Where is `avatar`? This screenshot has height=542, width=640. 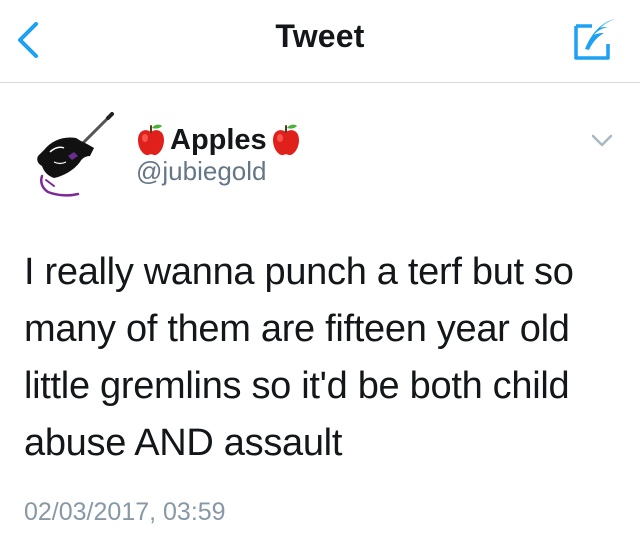
avatar is located at coordinates (72, 154).